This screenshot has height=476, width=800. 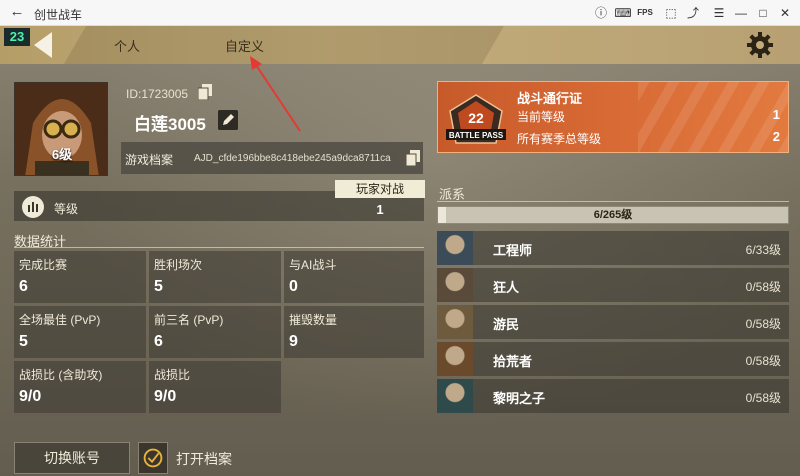 I want to click on player-avatar: 6级, so click(x=61, y=129).